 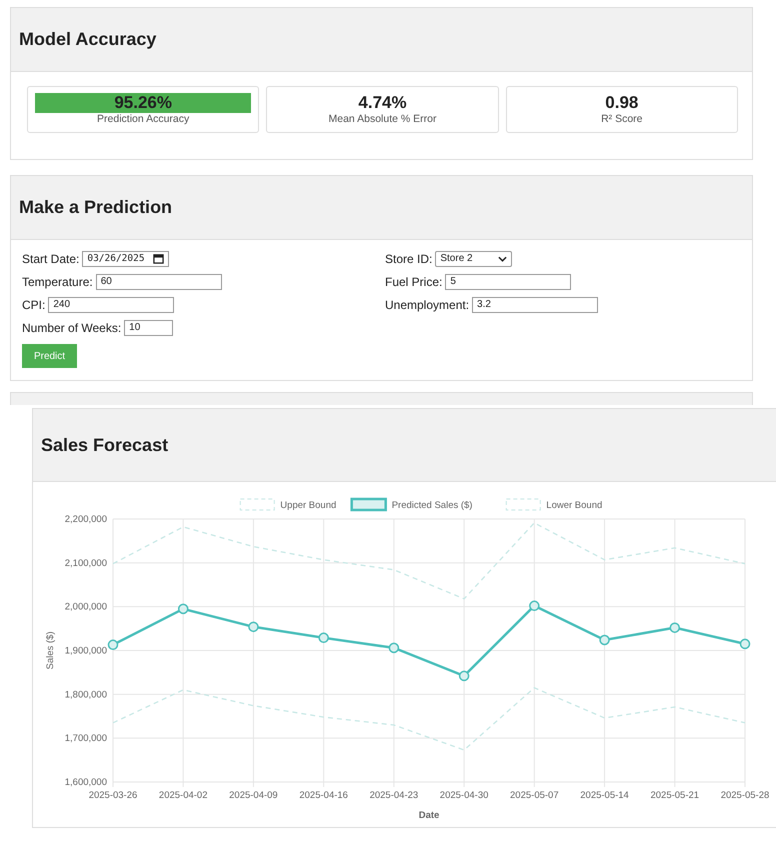 I want to click on metric-label: Prediction Accuracy, so click(x=143, y=119).